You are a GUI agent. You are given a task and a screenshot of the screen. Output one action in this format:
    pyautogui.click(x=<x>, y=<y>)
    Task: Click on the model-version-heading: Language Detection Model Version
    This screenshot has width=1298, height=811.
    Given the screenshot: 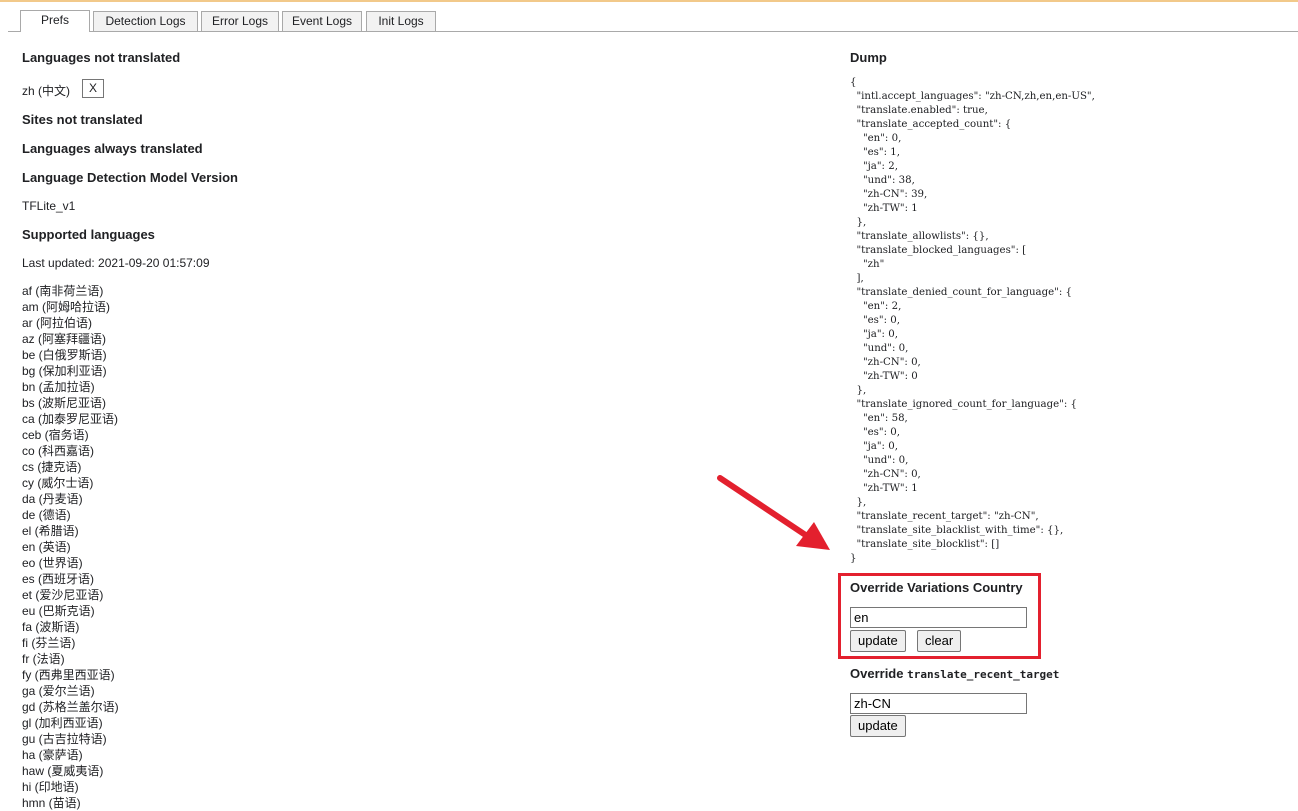 What is the action you would take?
    pyautogui.click(x=130, y=177)
    